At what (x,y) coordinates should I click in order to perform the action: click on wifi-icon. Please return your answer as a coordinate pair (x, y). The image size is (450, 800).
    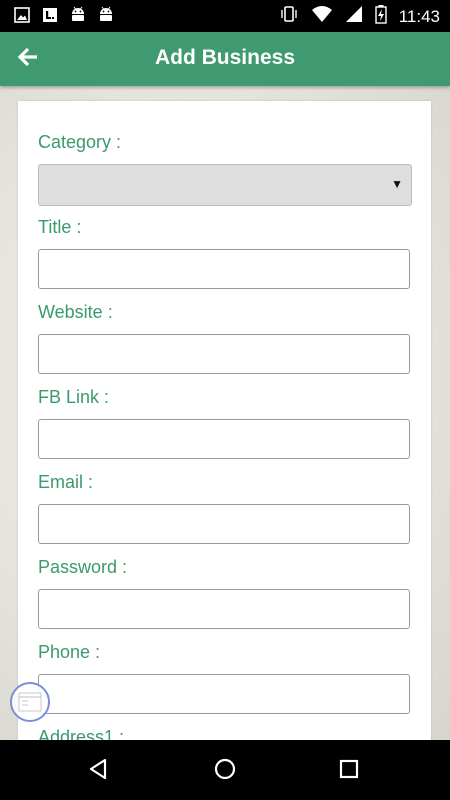
    Looking at the image, I should click on (322, 16).